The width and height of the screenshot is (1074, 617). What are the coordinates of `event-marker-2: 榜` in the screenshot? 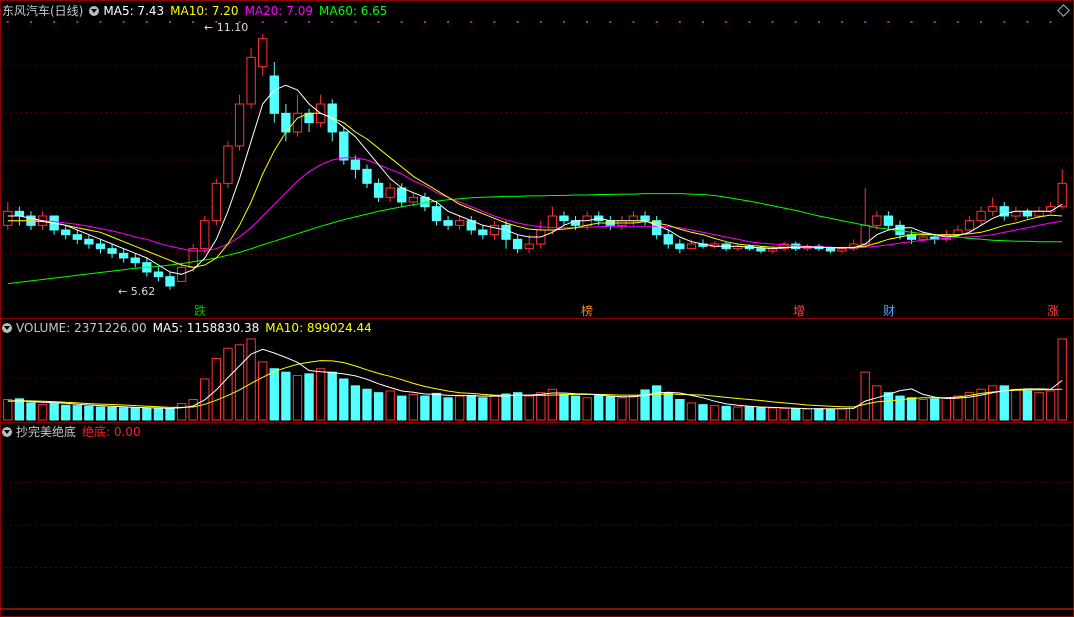 It's located at (587, 311).